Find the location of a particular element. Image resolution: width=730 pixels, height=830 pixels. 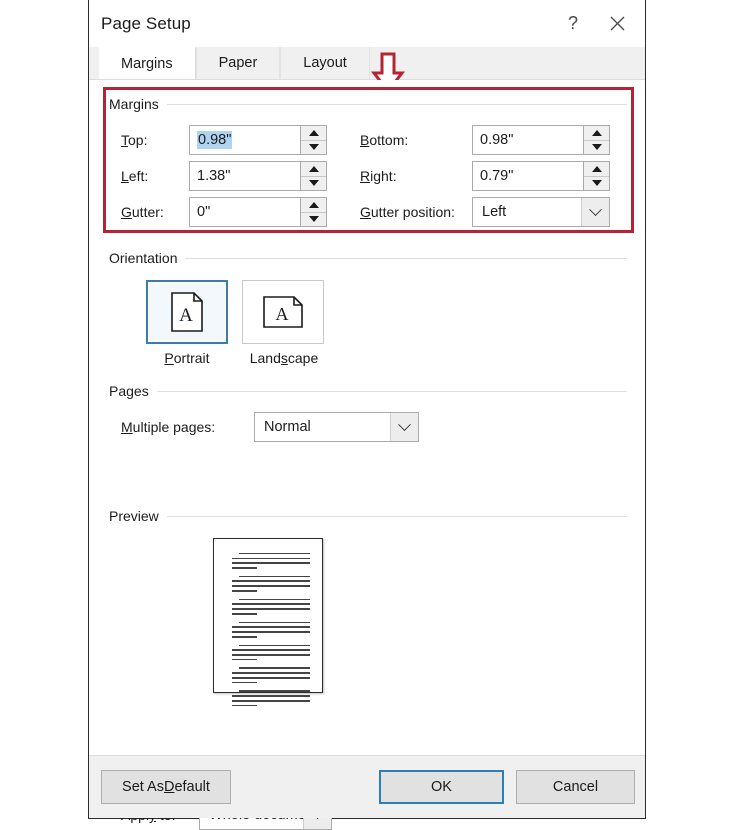

top-margin-spinner is located at coordinates (313, 140).